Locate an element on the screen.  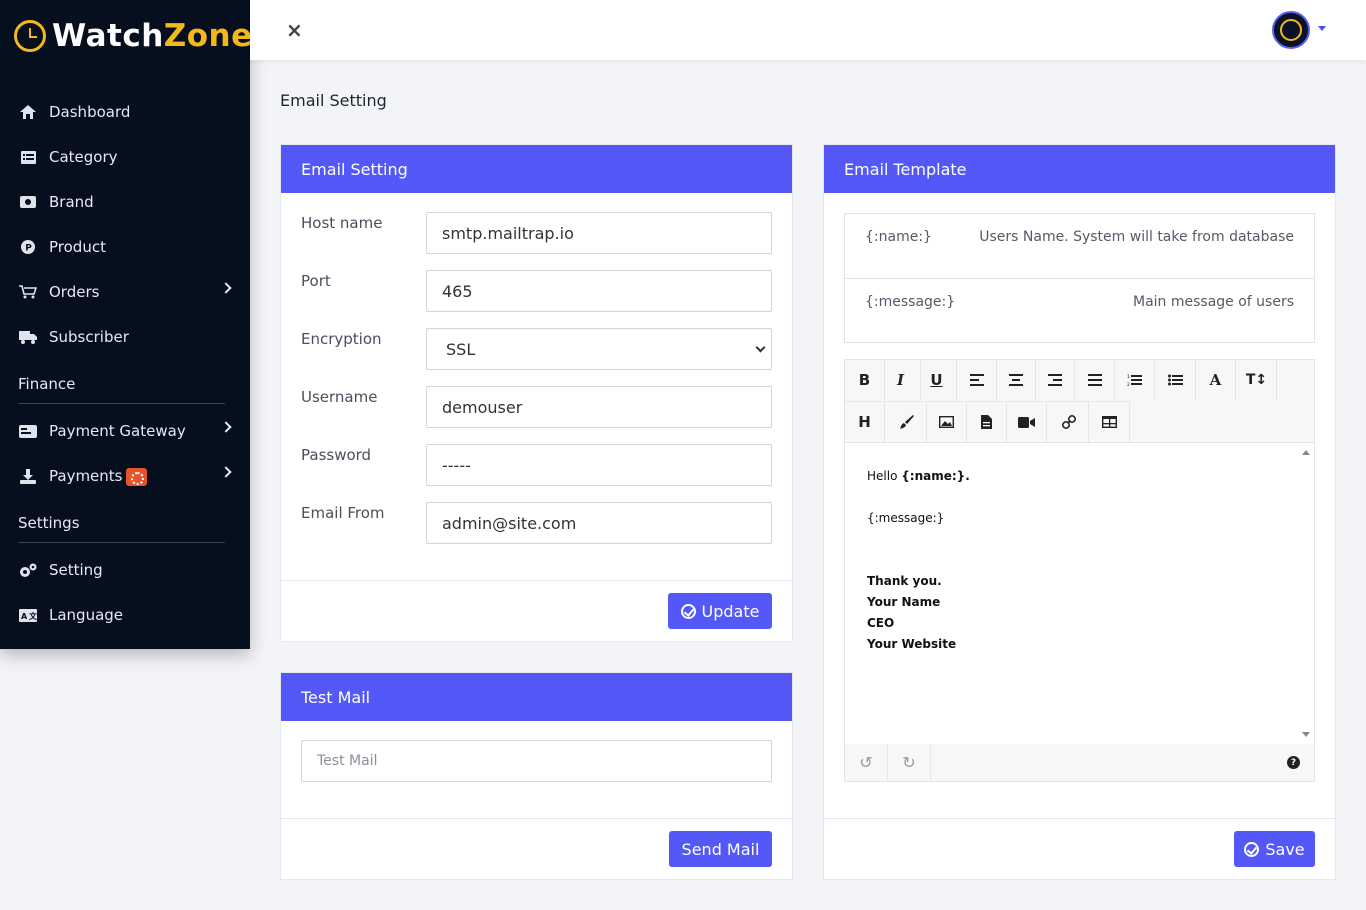
thanks-line: Thank you. is located at coordinates (904, 581).